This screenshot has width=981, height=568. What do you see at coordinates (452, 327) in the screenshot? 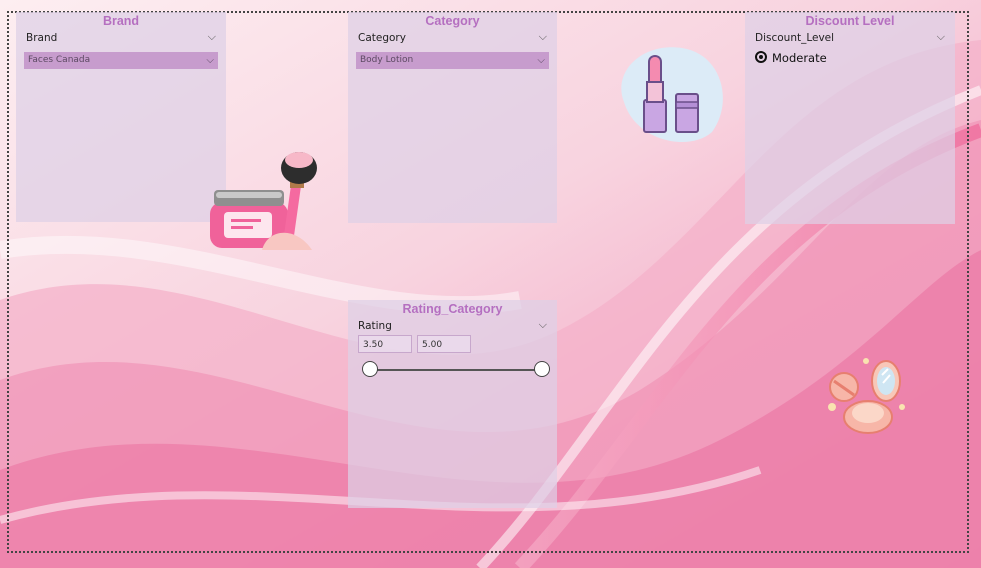
I see `rating-field-header: Rating ⌵` at bounding box center [452, 327].